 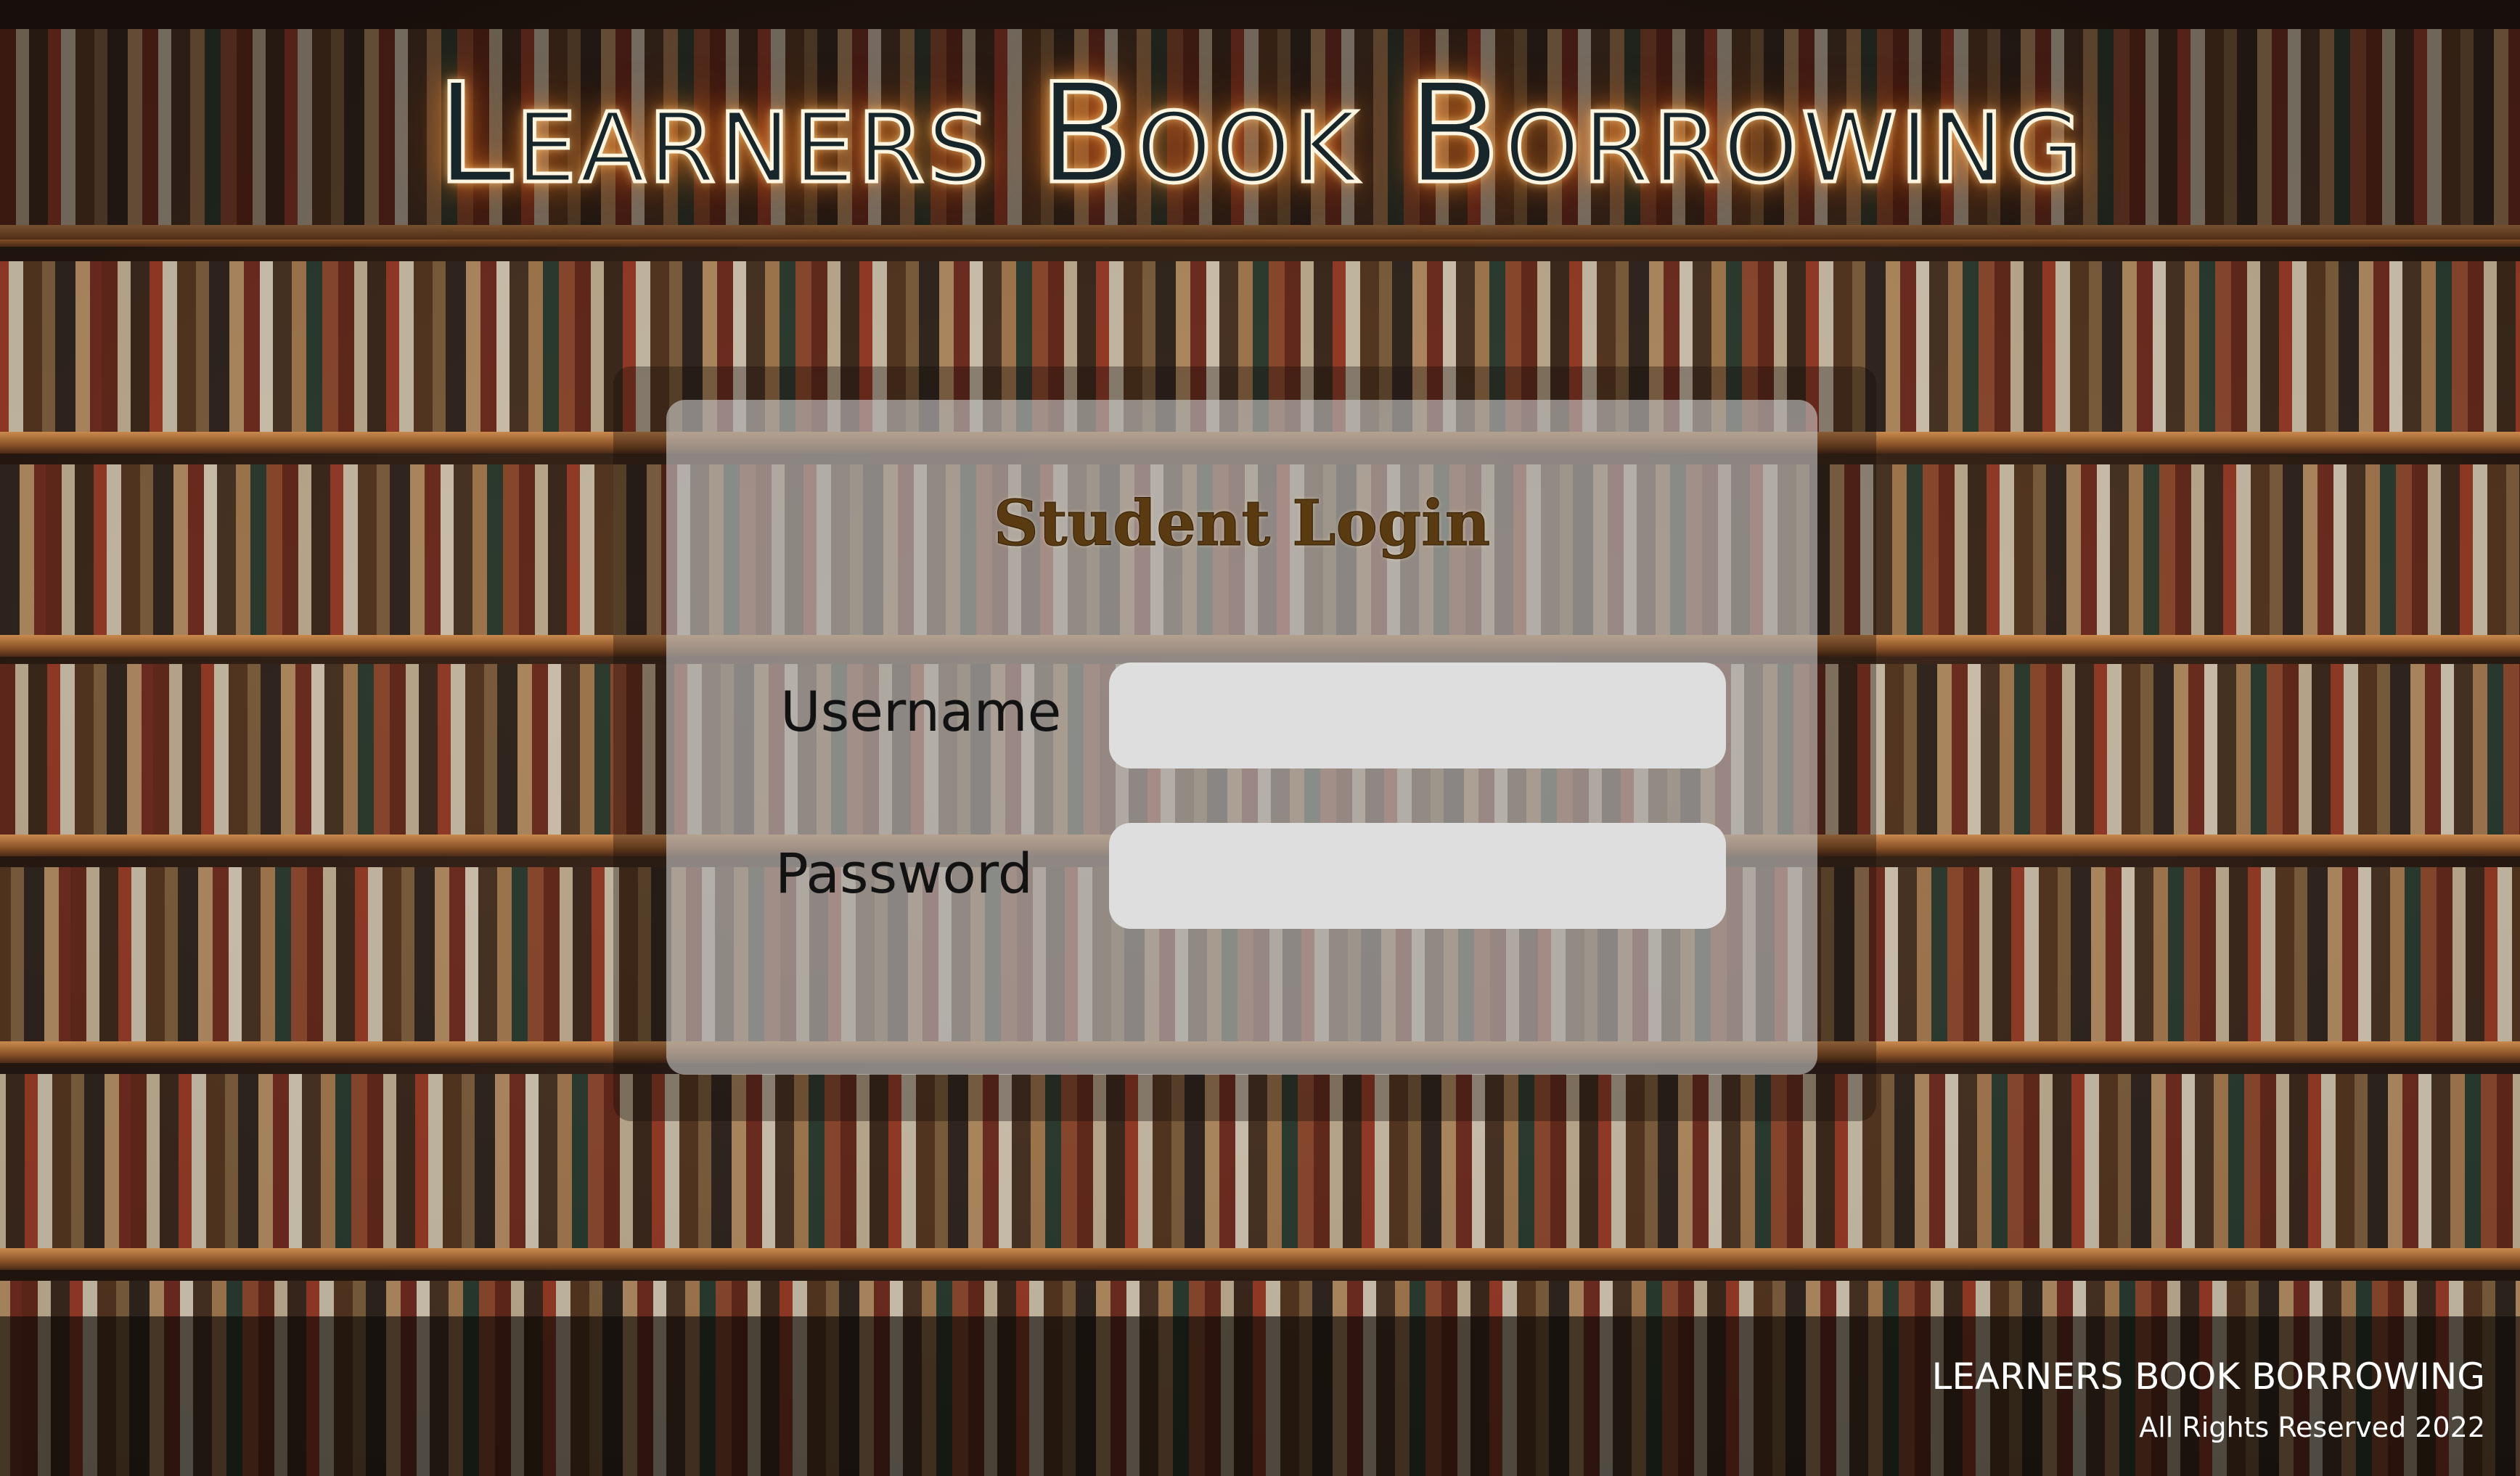 I want to click on page-title: Learners Book Borrowing, so click(x=1259, y=134).